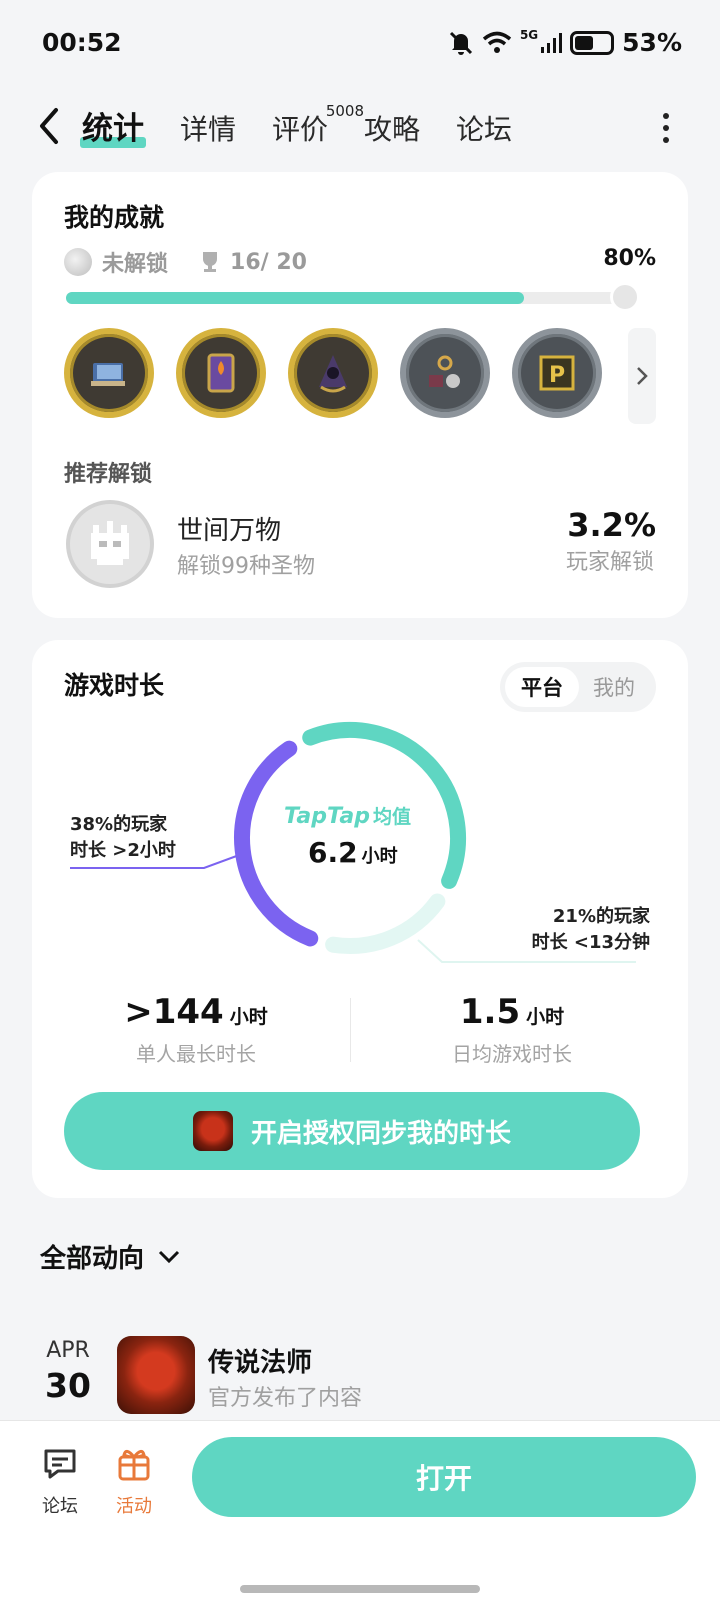 The image size is (720, 1610). I want to click on achievement-badge: P, so click(557, 373).